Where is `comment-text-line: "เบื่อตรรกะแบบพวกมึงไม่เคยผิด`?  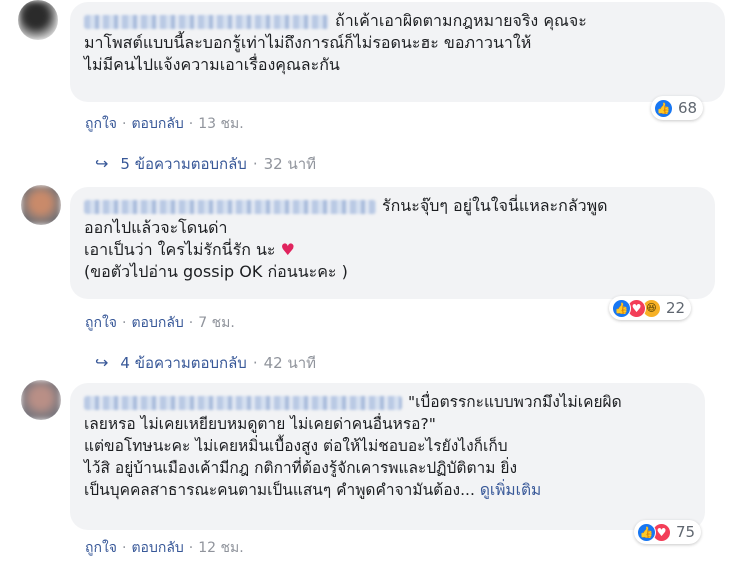
comment-text-line: "เบื่อตรรกะแบบพวกมึงไม่เคยผิด is located at coordinates (515, 402).